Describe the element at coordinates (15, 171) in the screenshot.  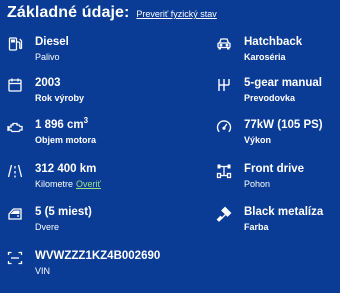
I see `road-icon` at that location.